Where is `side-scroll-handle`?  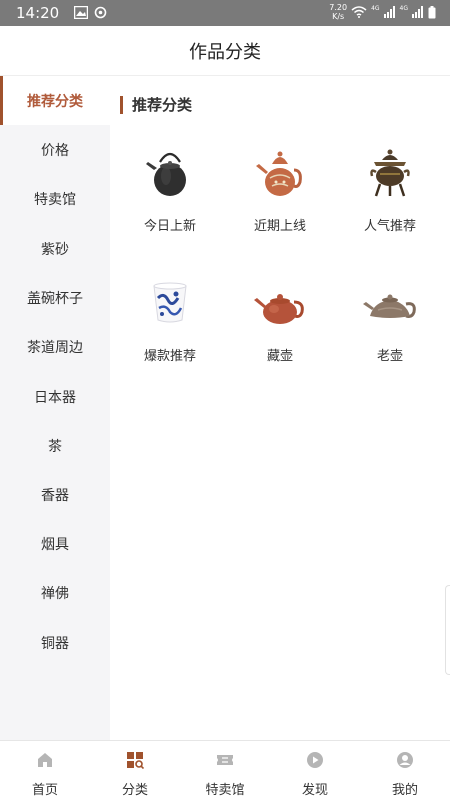 side-scroll-handle is located at coordinates (447, 630).